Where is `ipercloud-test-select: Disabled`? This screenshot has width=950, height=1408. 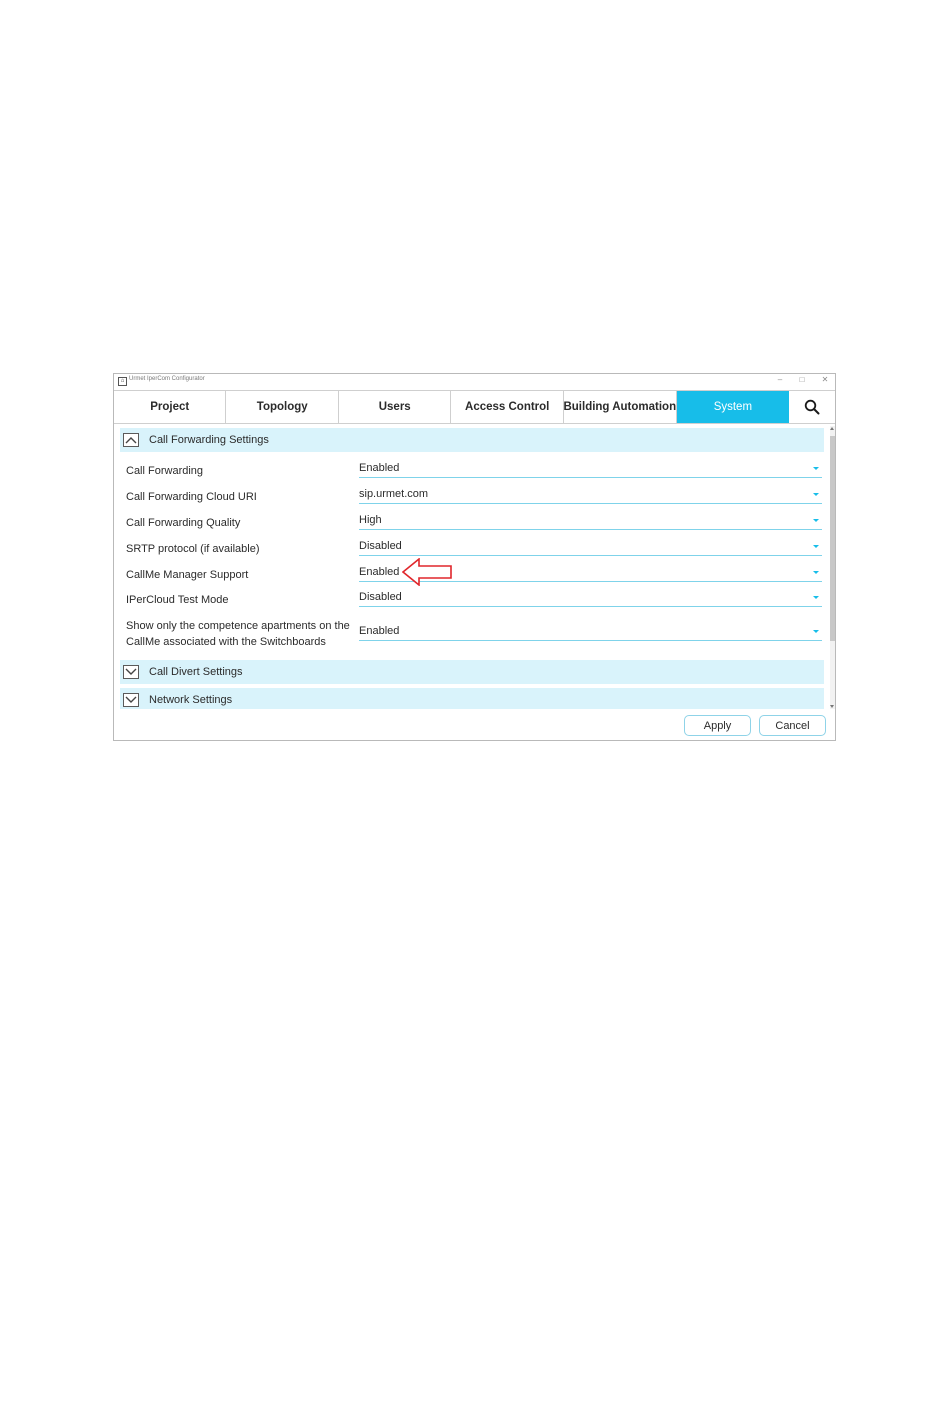
ipercloud-test-select: Disabled is located at coordinates (590, 598).